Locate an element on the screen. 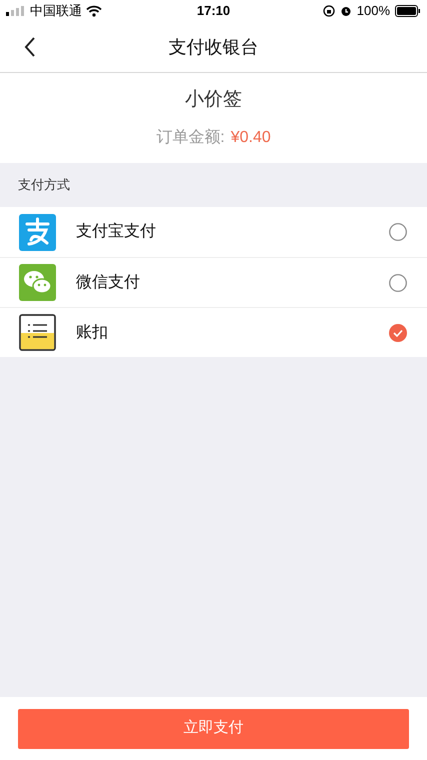  status-time: 17:10 is located at coordinates (213, 11).